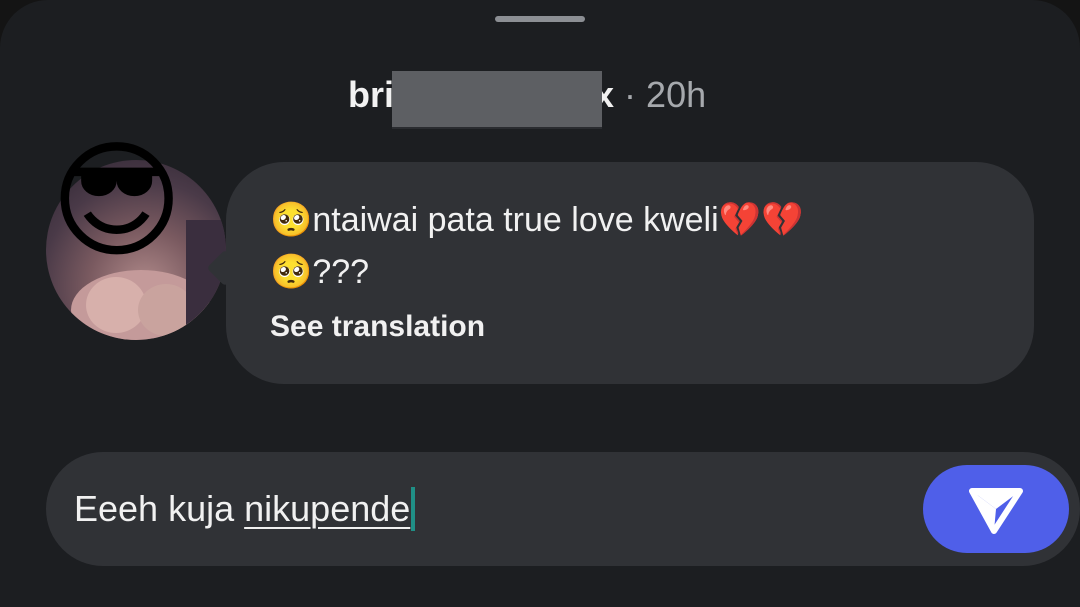  Describe the element at coordinates (320, 272) in the screenshot. I see `message-line-2: 🥺???` at that location.